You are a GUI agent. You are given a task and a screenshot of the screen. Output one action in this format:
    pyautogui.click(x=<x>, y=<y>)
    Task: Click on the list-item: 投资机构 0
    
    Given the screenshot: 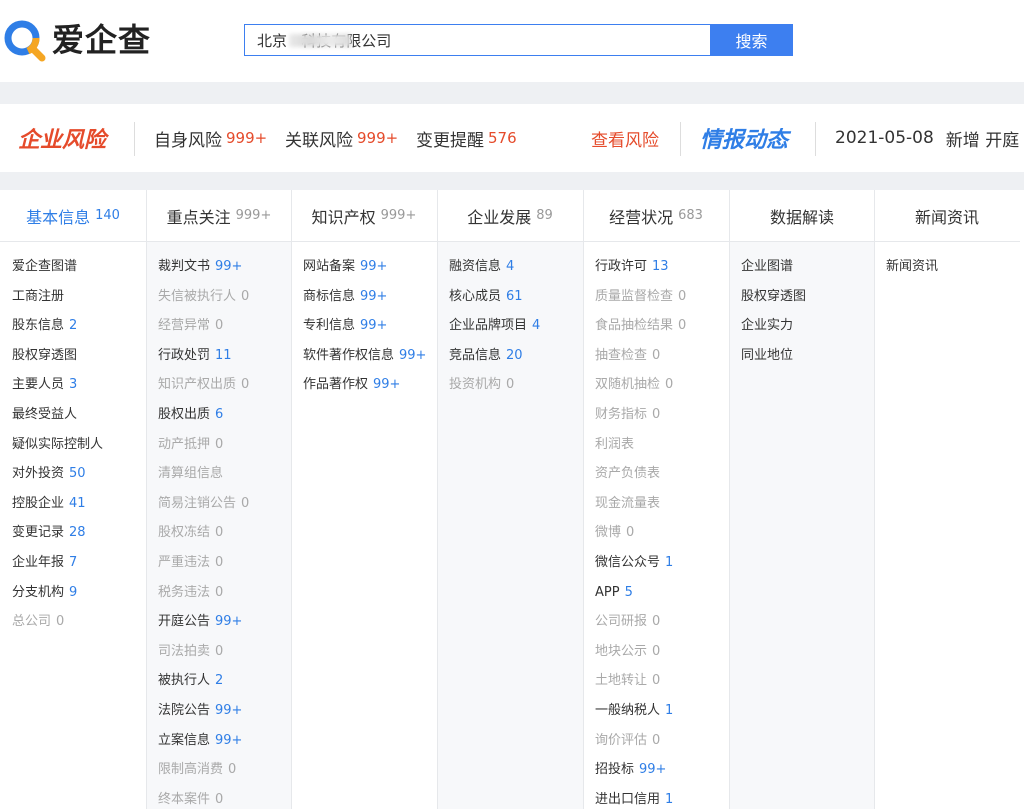 What is the action you would take?
    pyautogui.click(x=516, y=385)
    